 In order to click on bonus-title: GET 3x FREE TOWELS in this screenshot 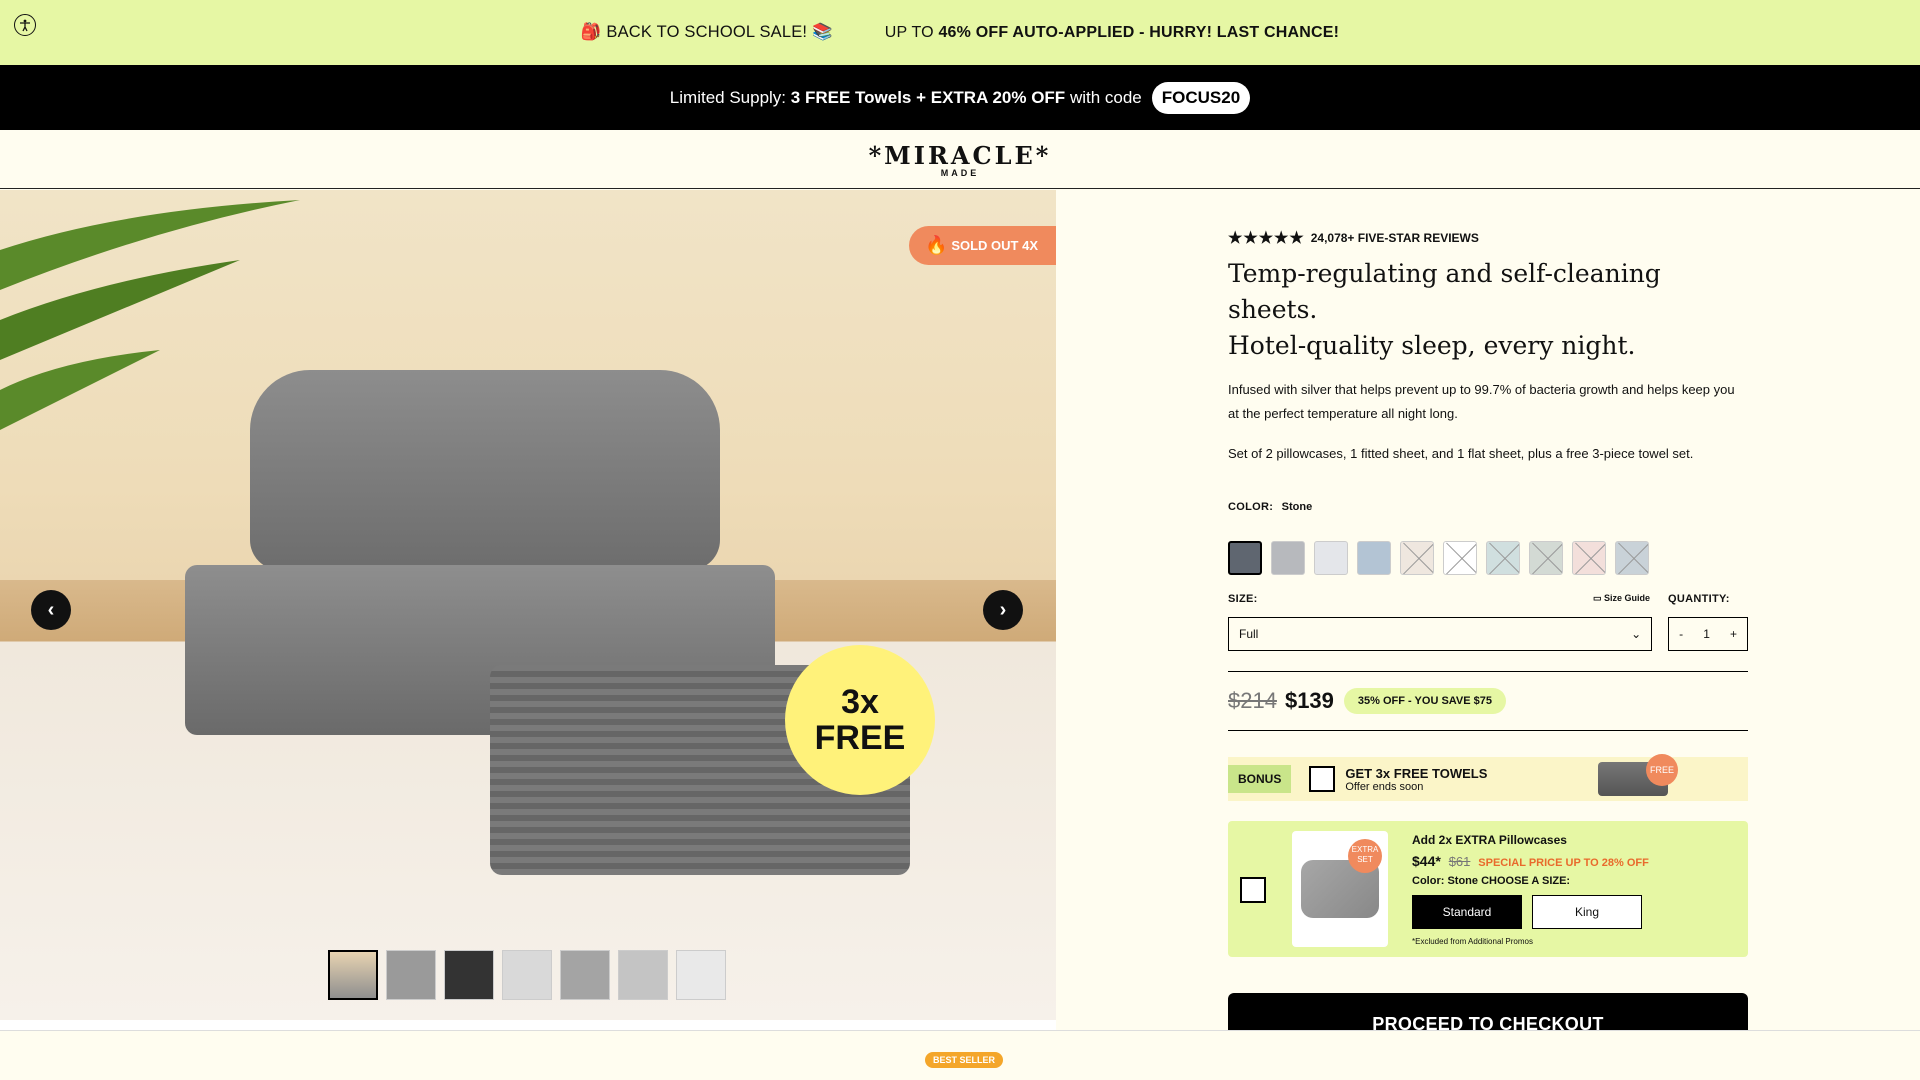, I will do `click(1416, 773)`.